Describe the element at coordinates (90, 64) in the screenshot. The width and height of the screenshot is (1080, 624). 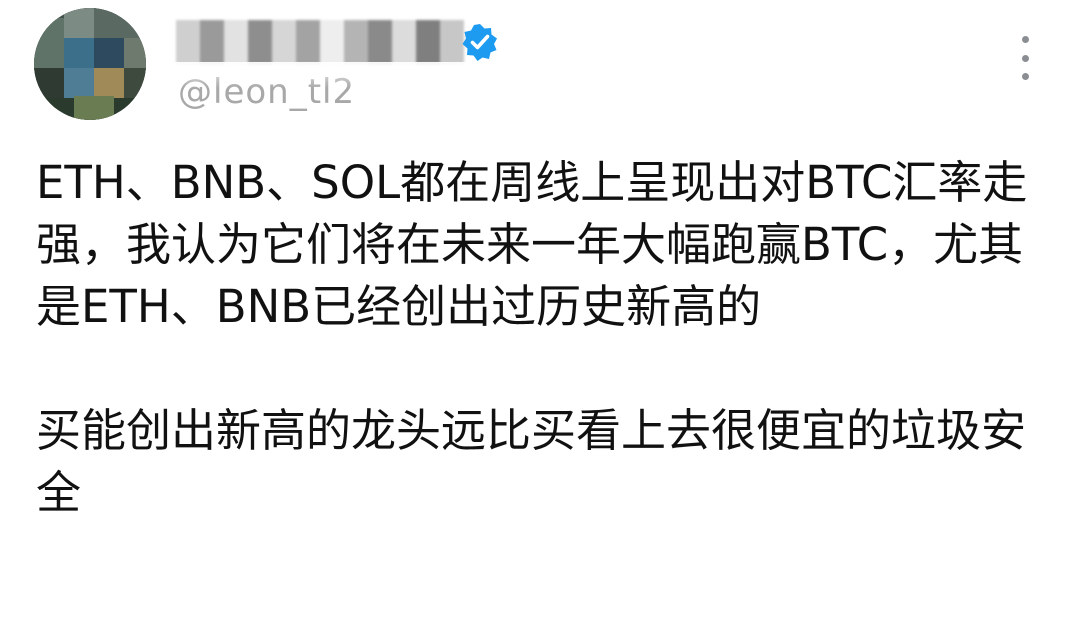
I see `avatar` at that location.